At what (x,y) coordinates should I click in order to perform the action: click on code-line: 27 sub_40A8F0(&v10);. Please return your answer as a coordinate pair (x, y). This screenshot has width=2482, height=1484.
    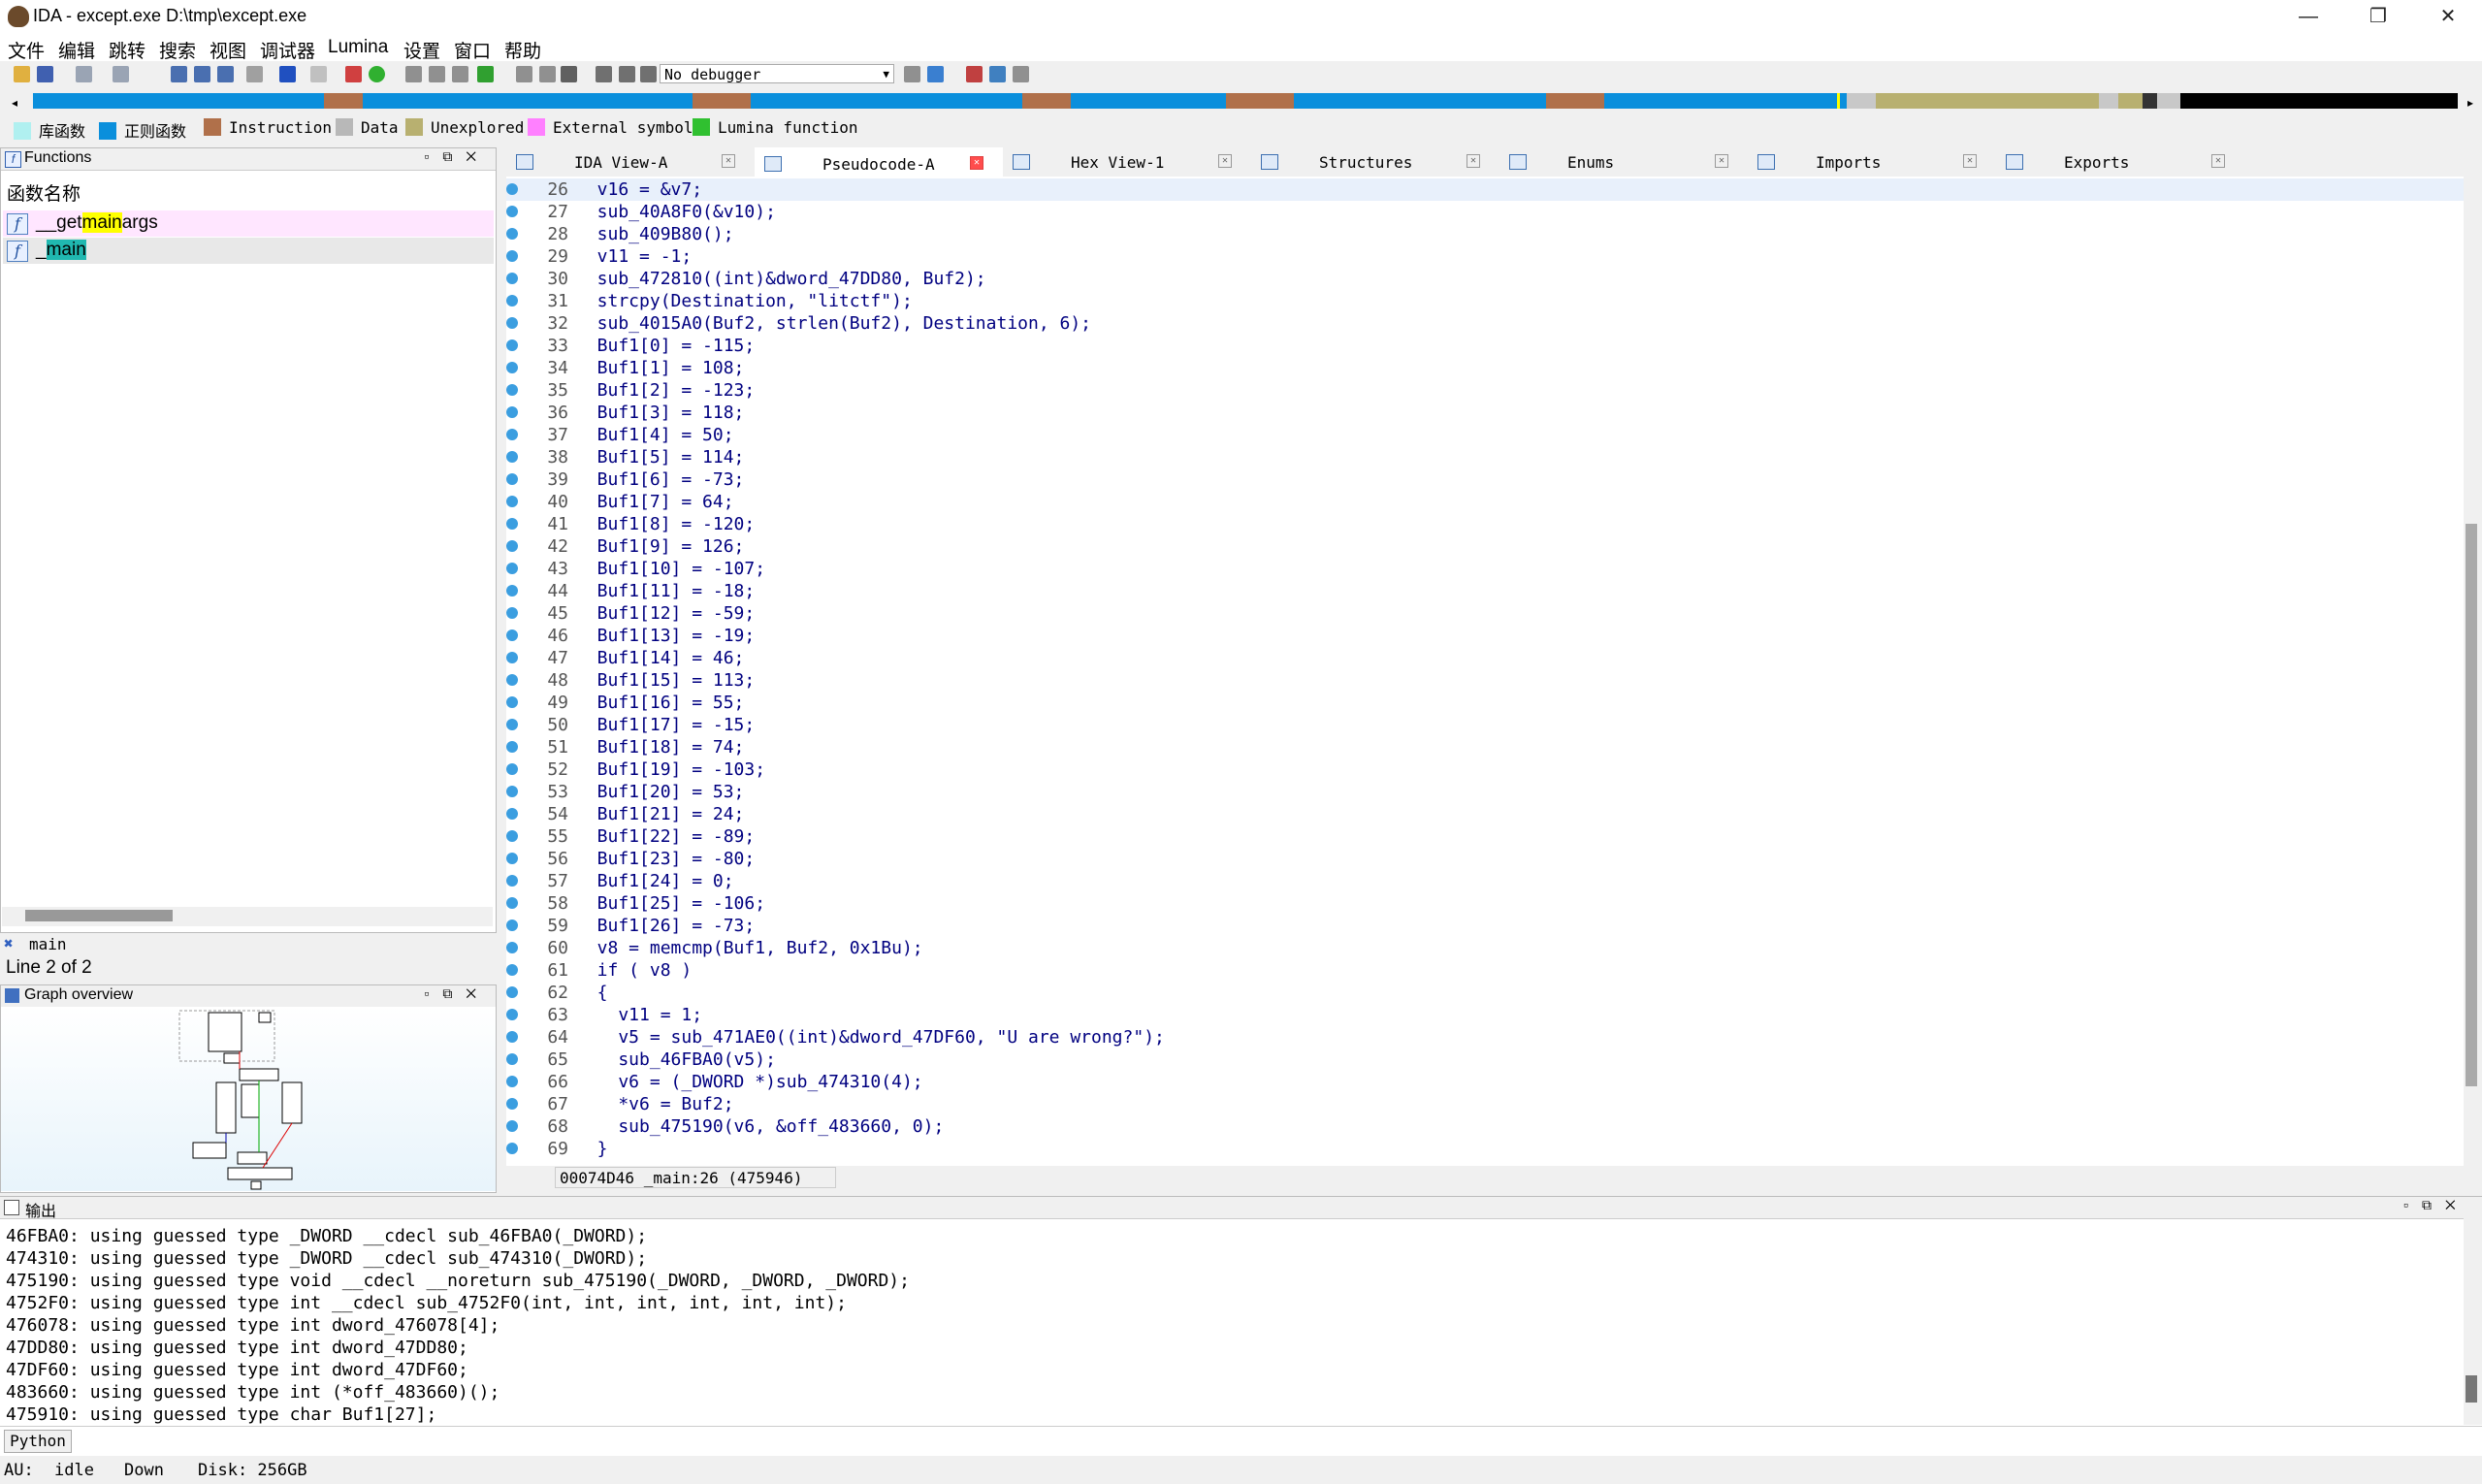
    Looking at the image, I should click on (1485, 212).